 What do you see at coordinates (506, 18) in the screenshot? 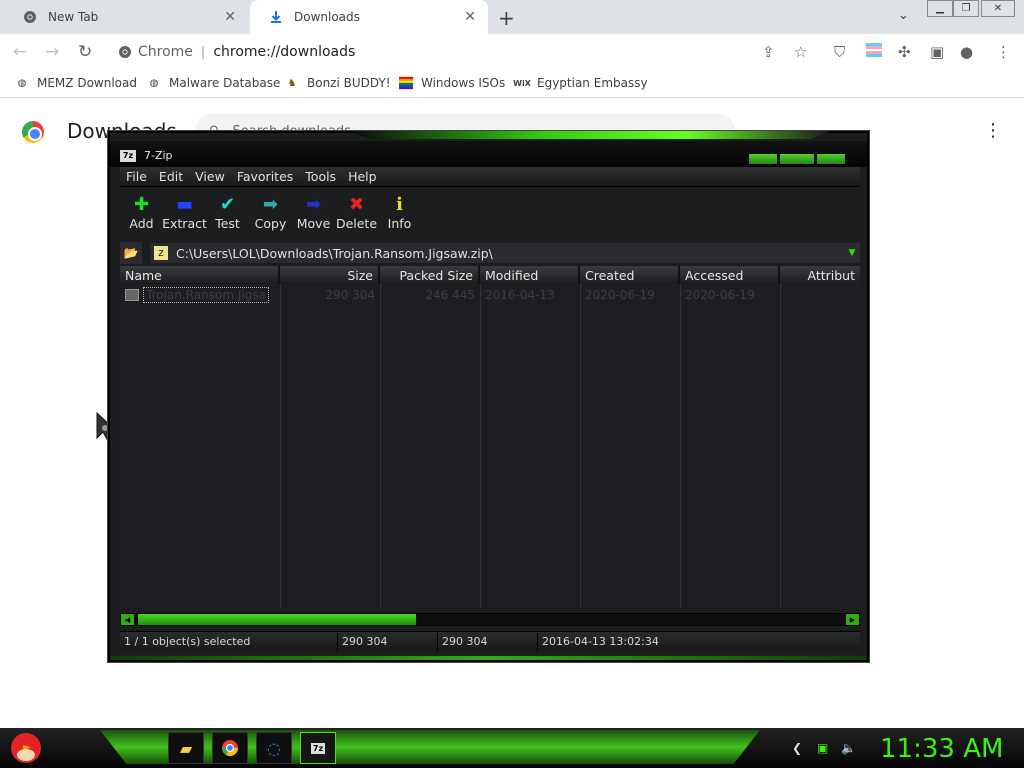
I see `new-tab-button: +` at bounding box center [506, 18].